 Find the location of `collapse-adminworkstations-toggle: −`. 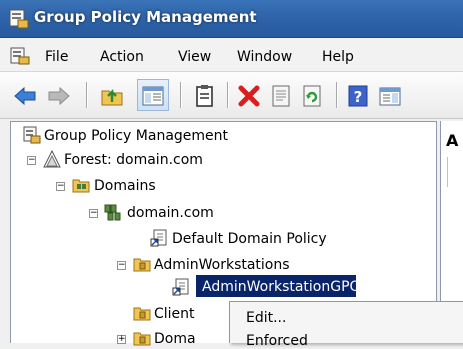

collapse-adminworkstations-toggle: − is located at coordinates (121, 265).